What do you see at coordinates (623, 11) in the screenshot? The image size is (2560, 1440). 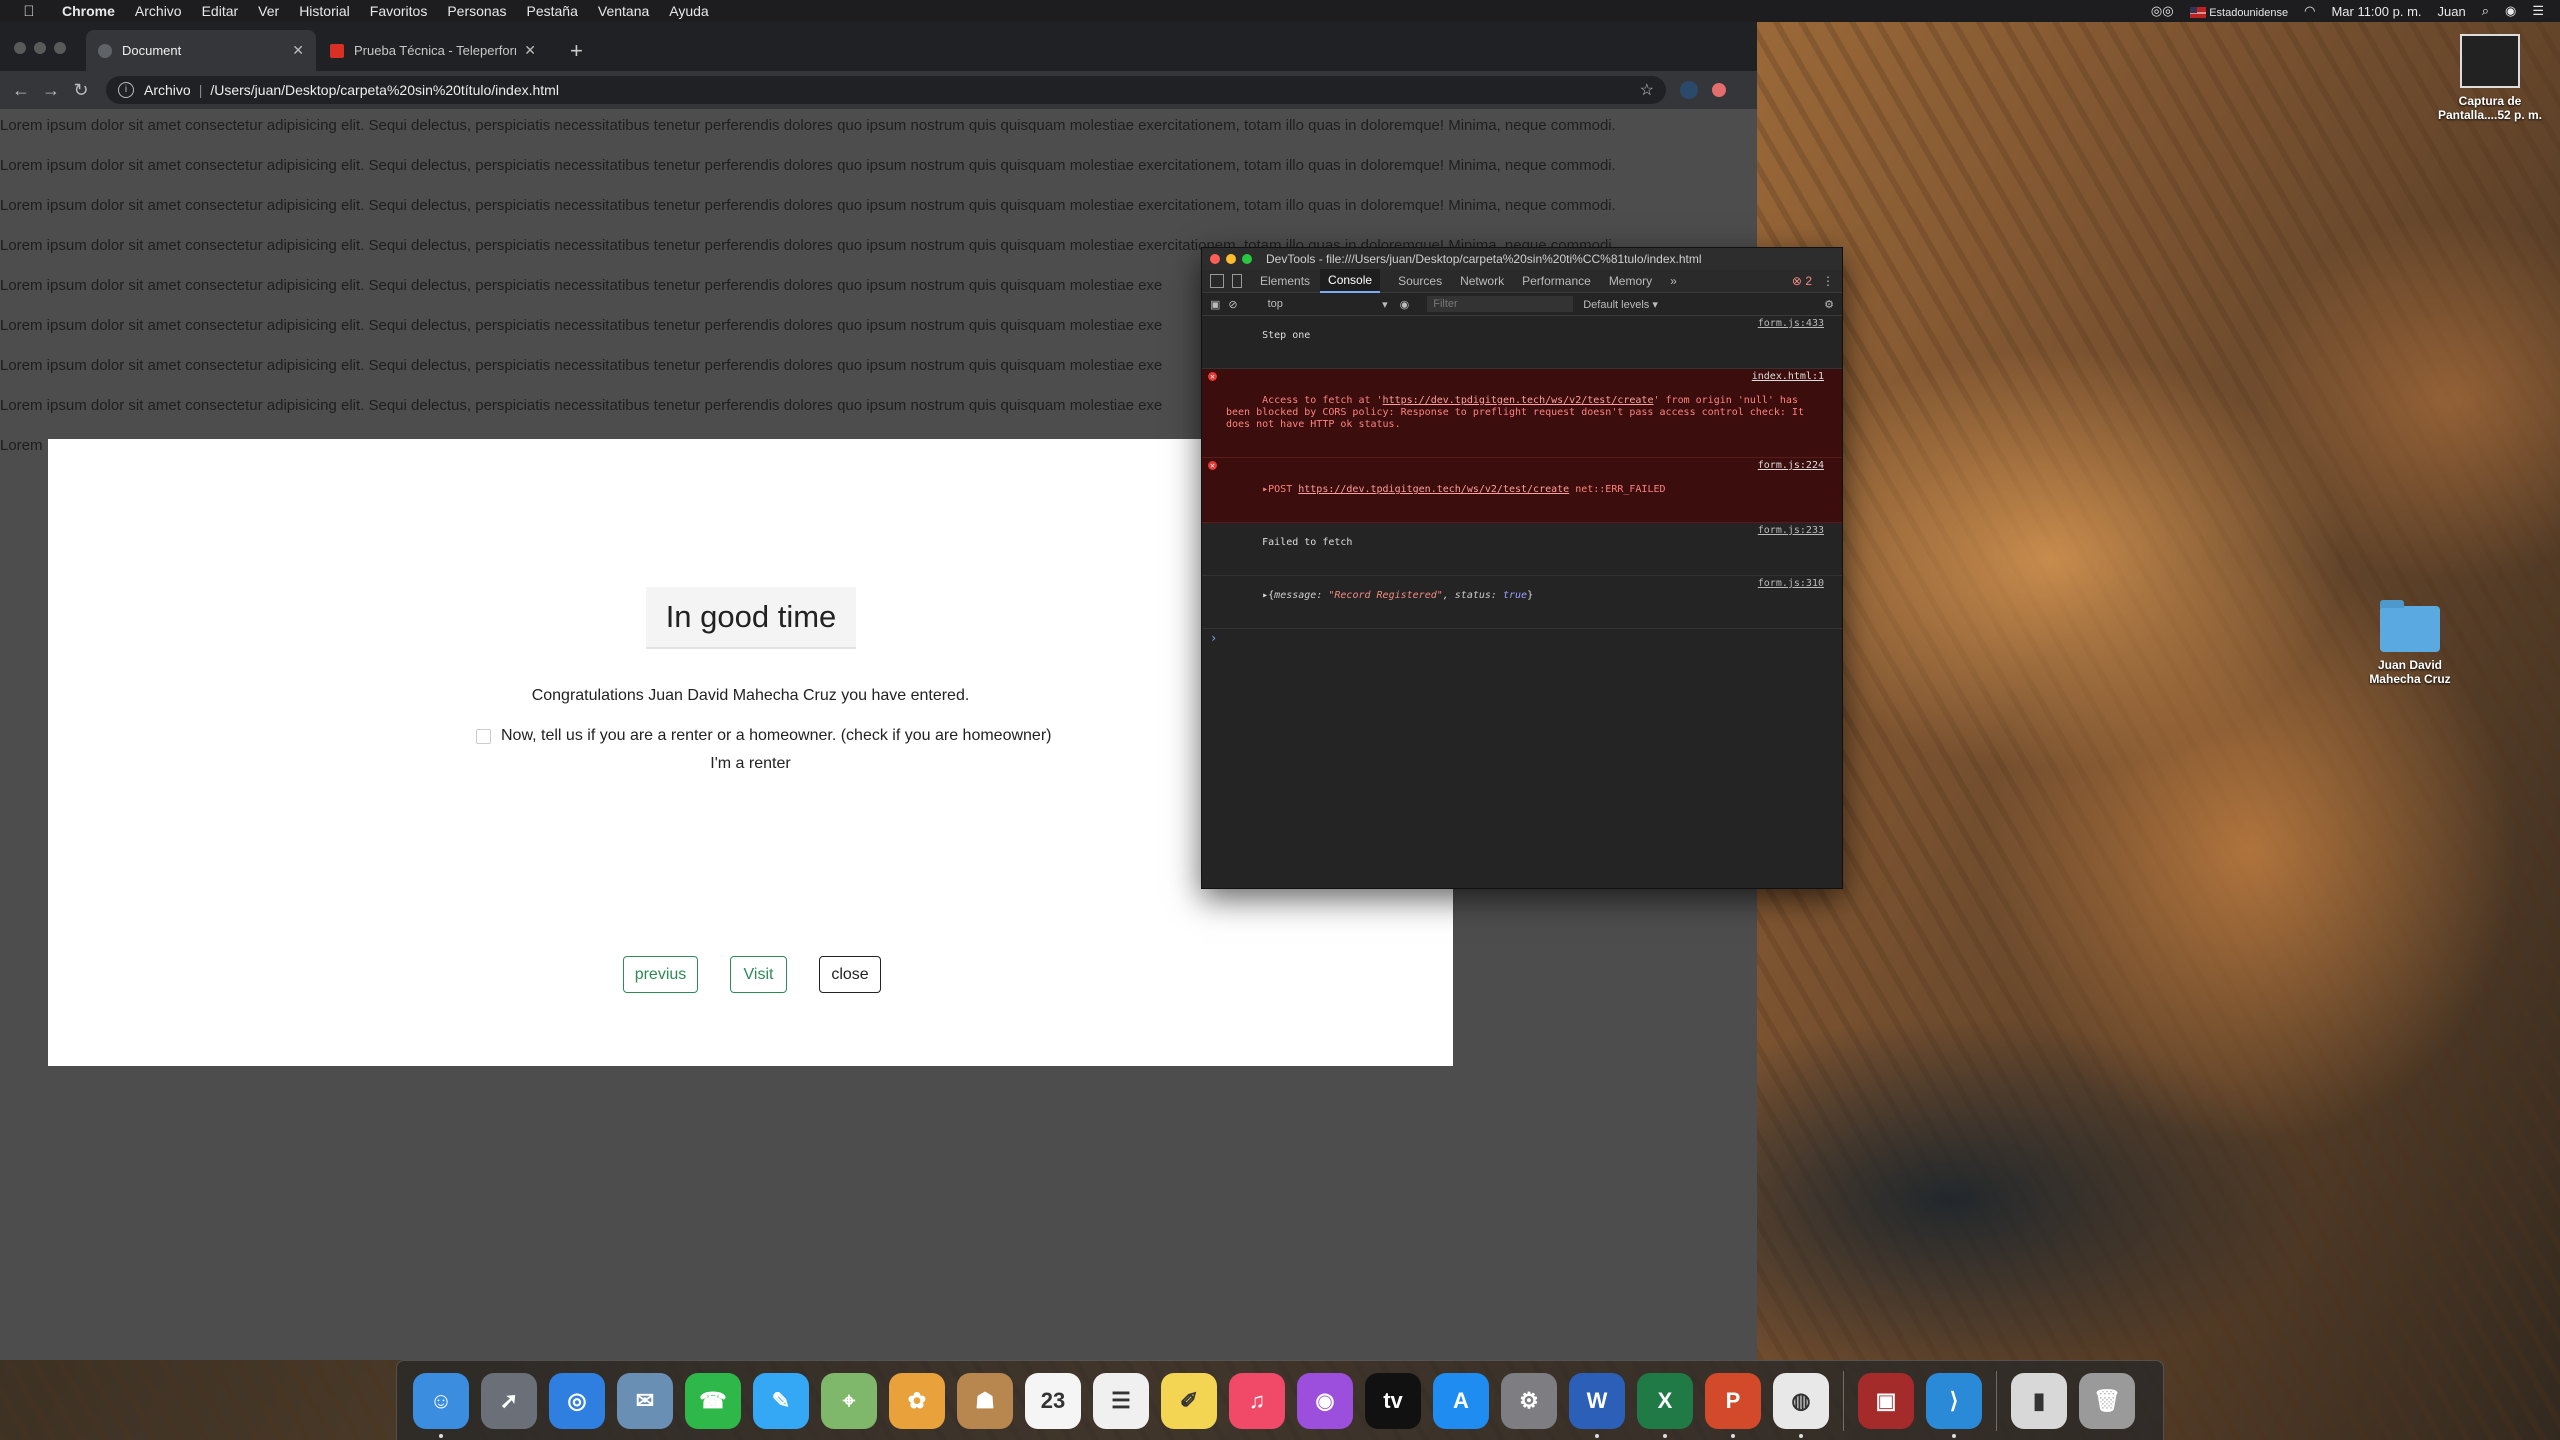 I see `menu-ventana: Ventana` at bounding box center [623, 11].